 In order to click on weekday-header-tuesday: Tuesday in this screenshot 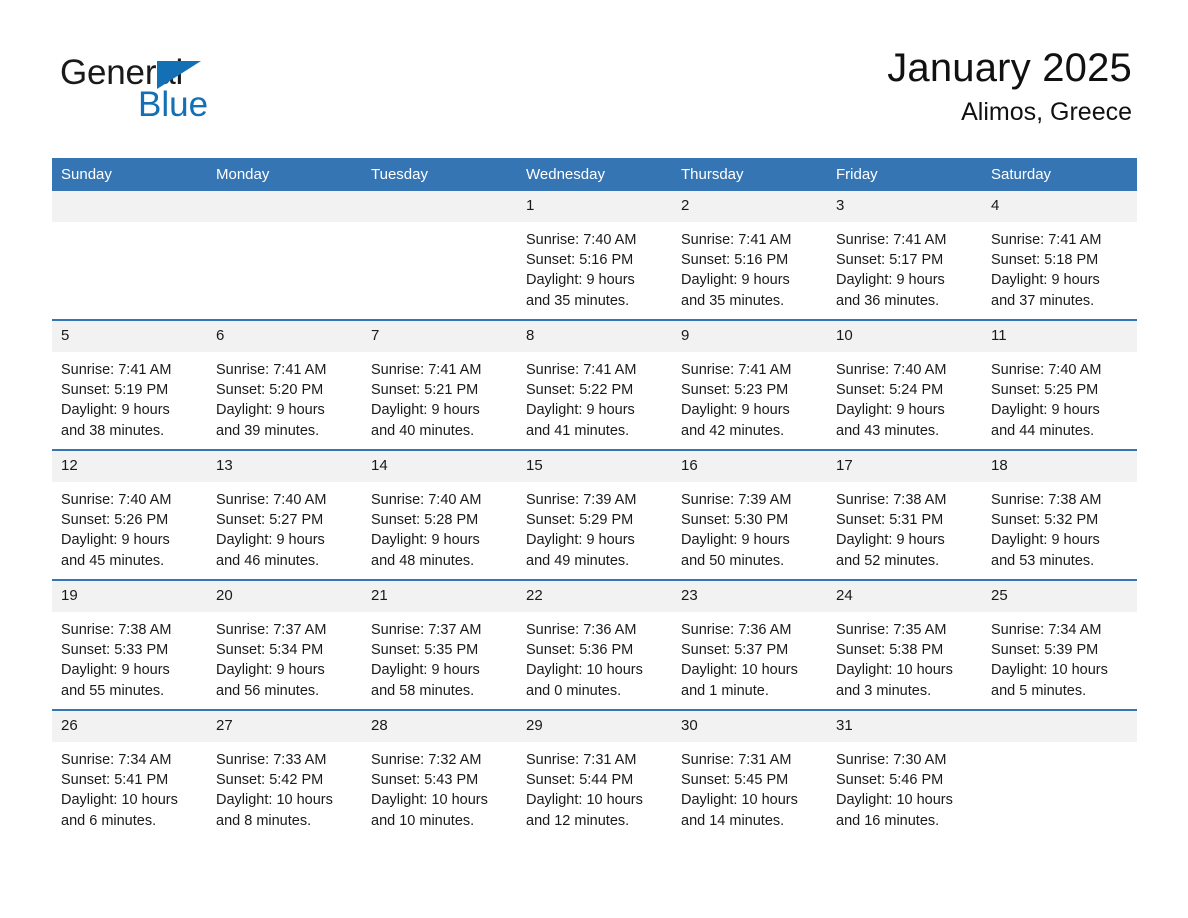, I will do `click(439, 174)`.